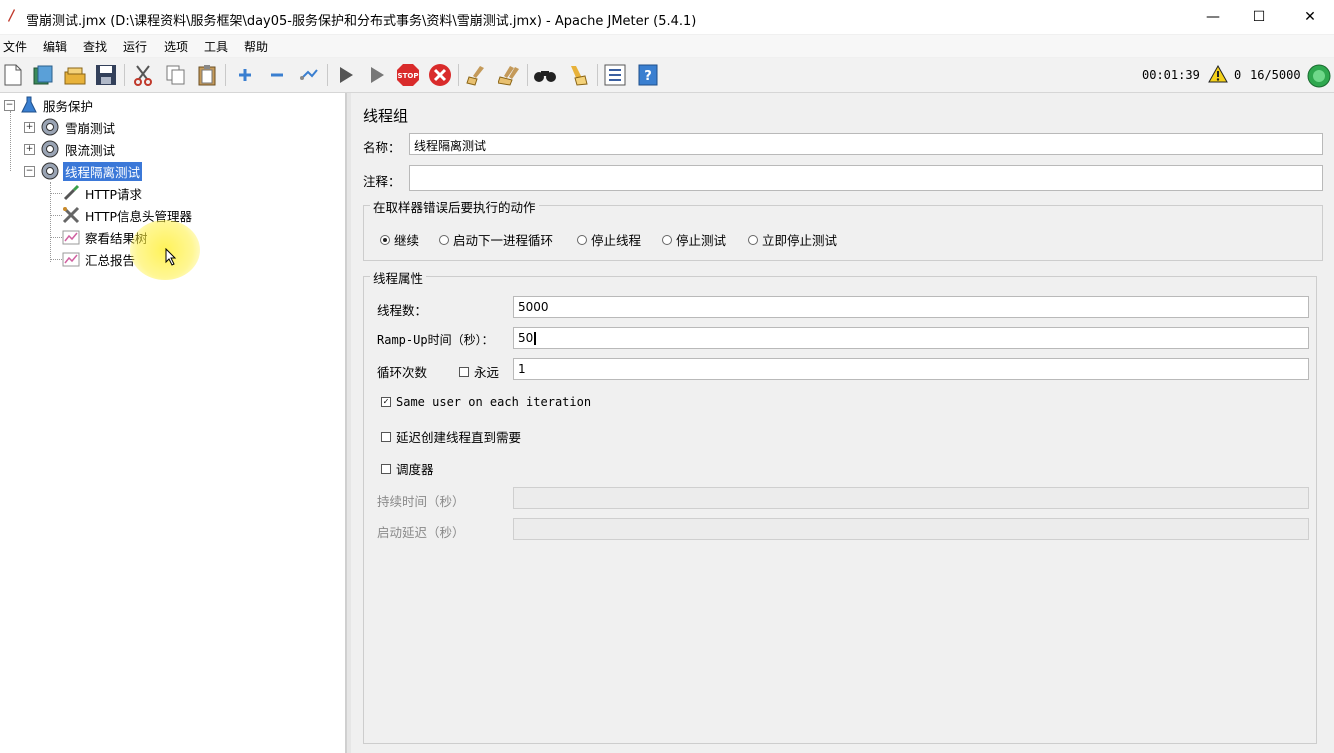  I want to click on minimize-button: —, so click(1213, 17).